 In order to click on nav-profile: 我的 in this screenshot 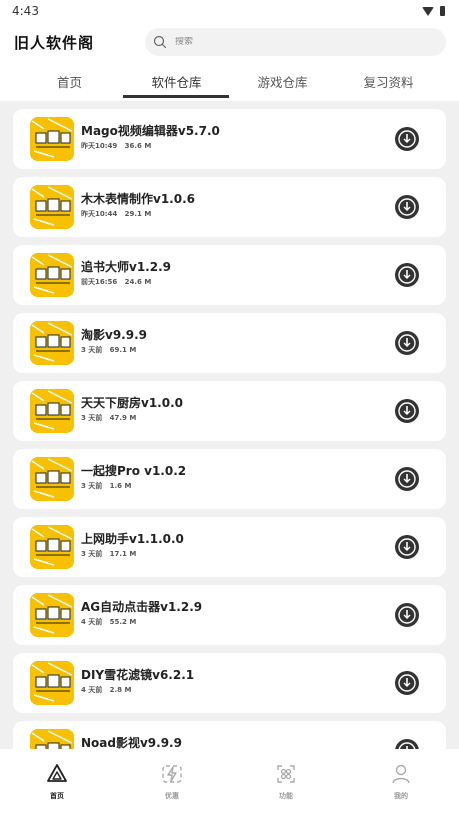, I will do `click(401, 782)`.